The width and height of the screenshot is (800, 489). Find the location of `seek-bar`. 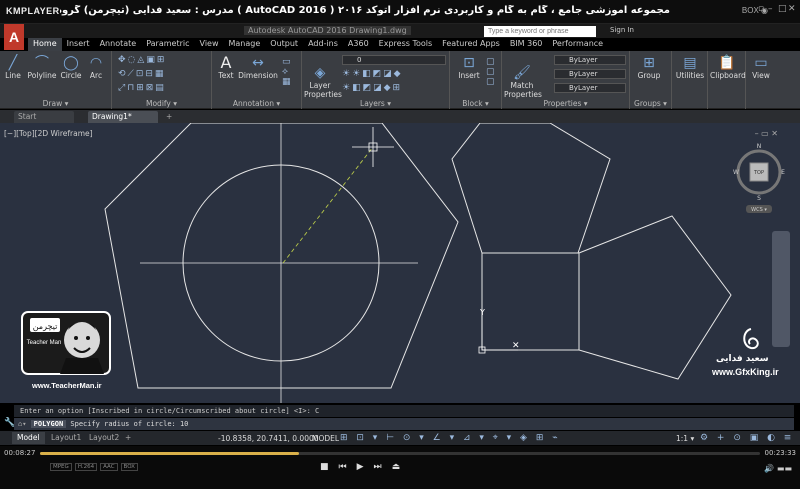

seek-bar is located at coordinates (400, 453).